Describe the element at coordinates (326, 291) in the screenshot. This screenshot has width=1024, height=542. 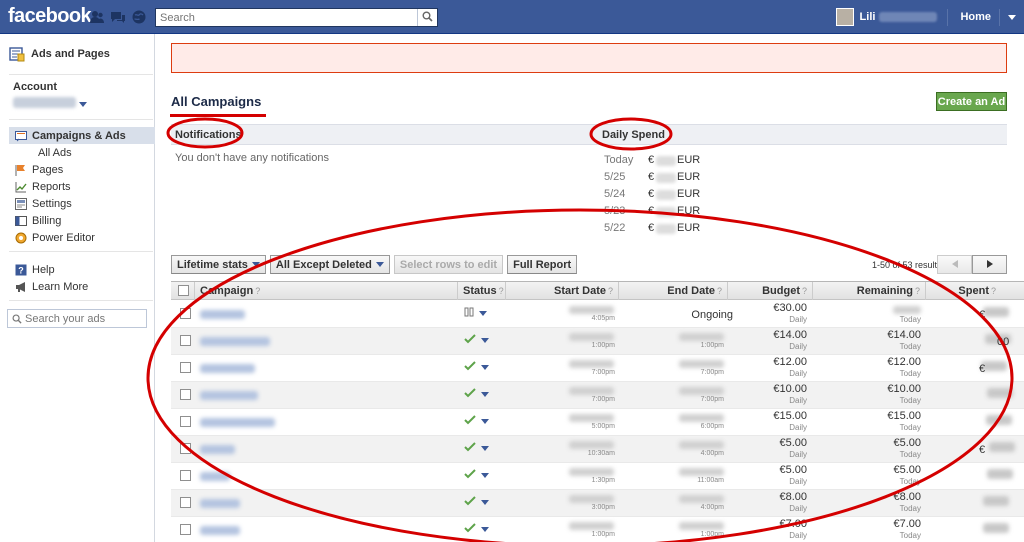
I see `col-campaign: Campaign?` at that location.